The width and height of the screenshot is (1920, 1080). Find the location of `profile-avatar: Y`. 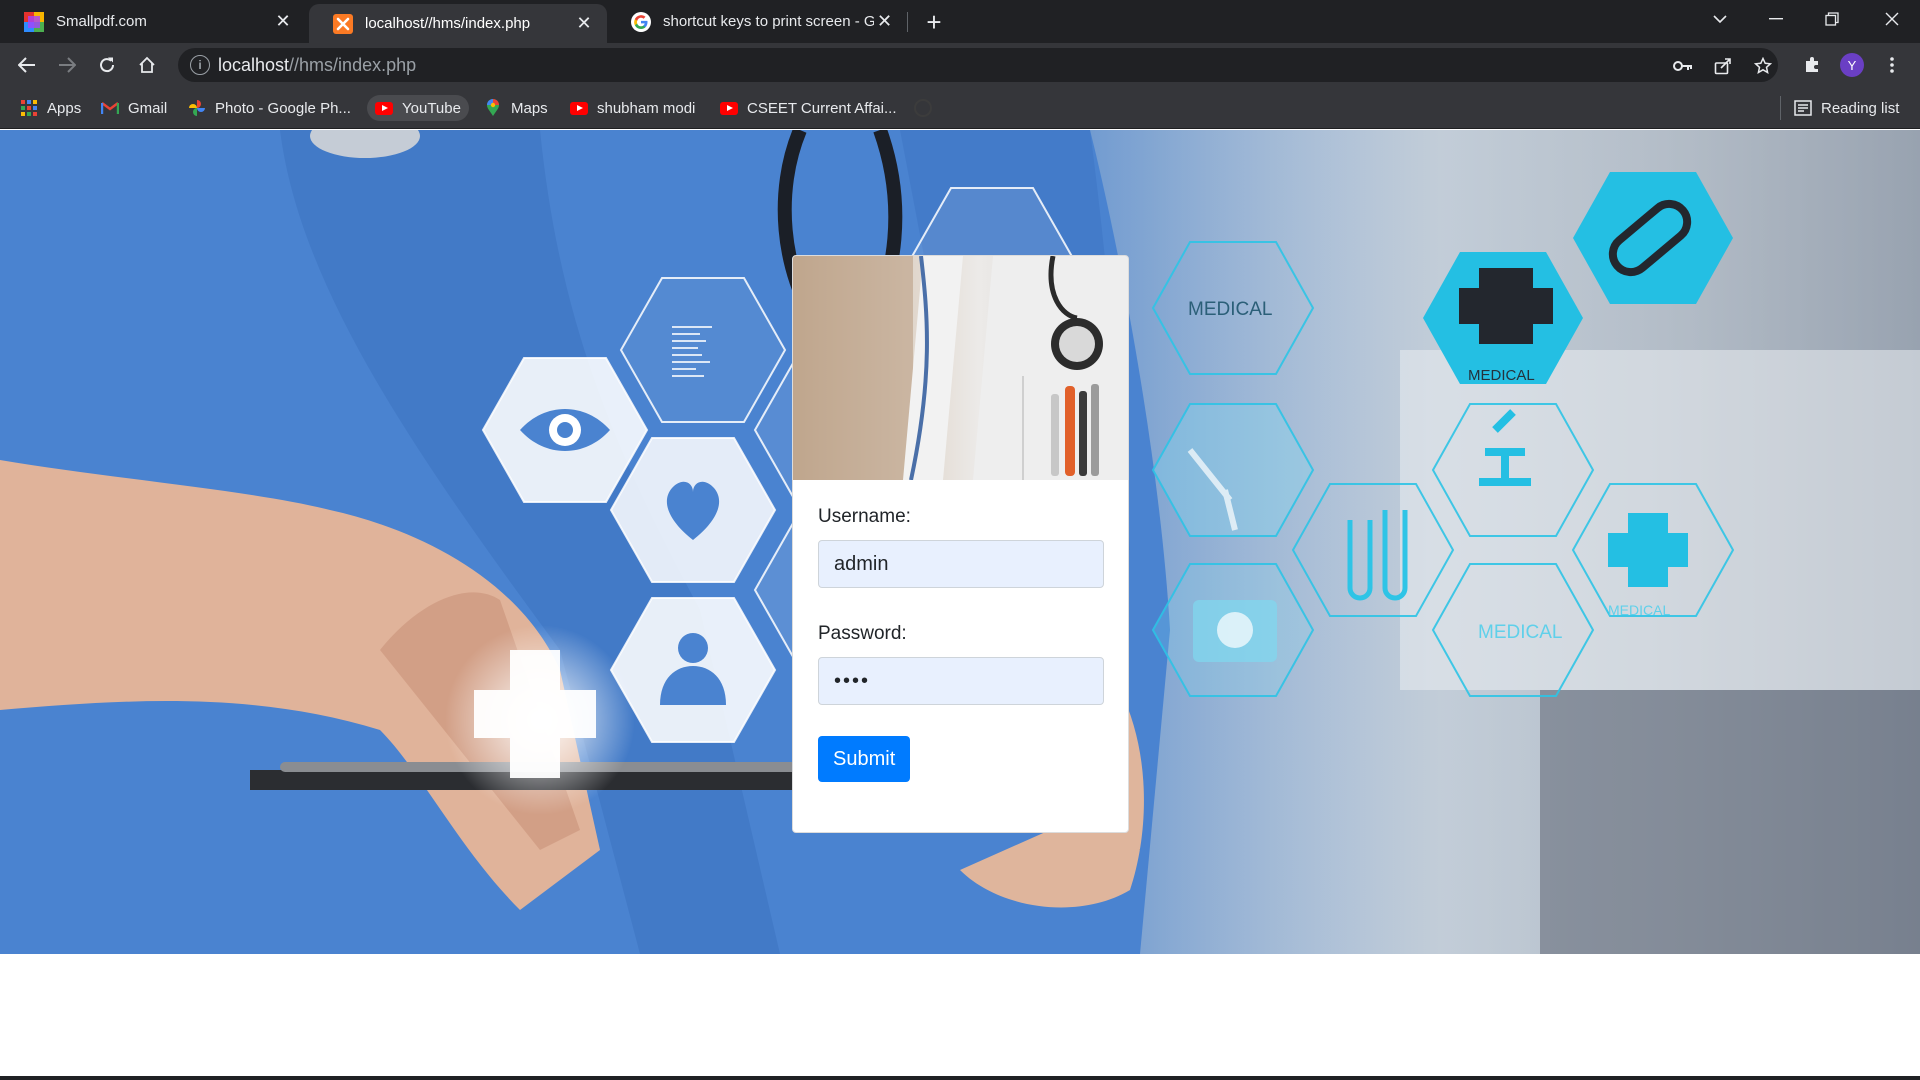

profile-avatar: Y is located at coordinates (1852, 65).